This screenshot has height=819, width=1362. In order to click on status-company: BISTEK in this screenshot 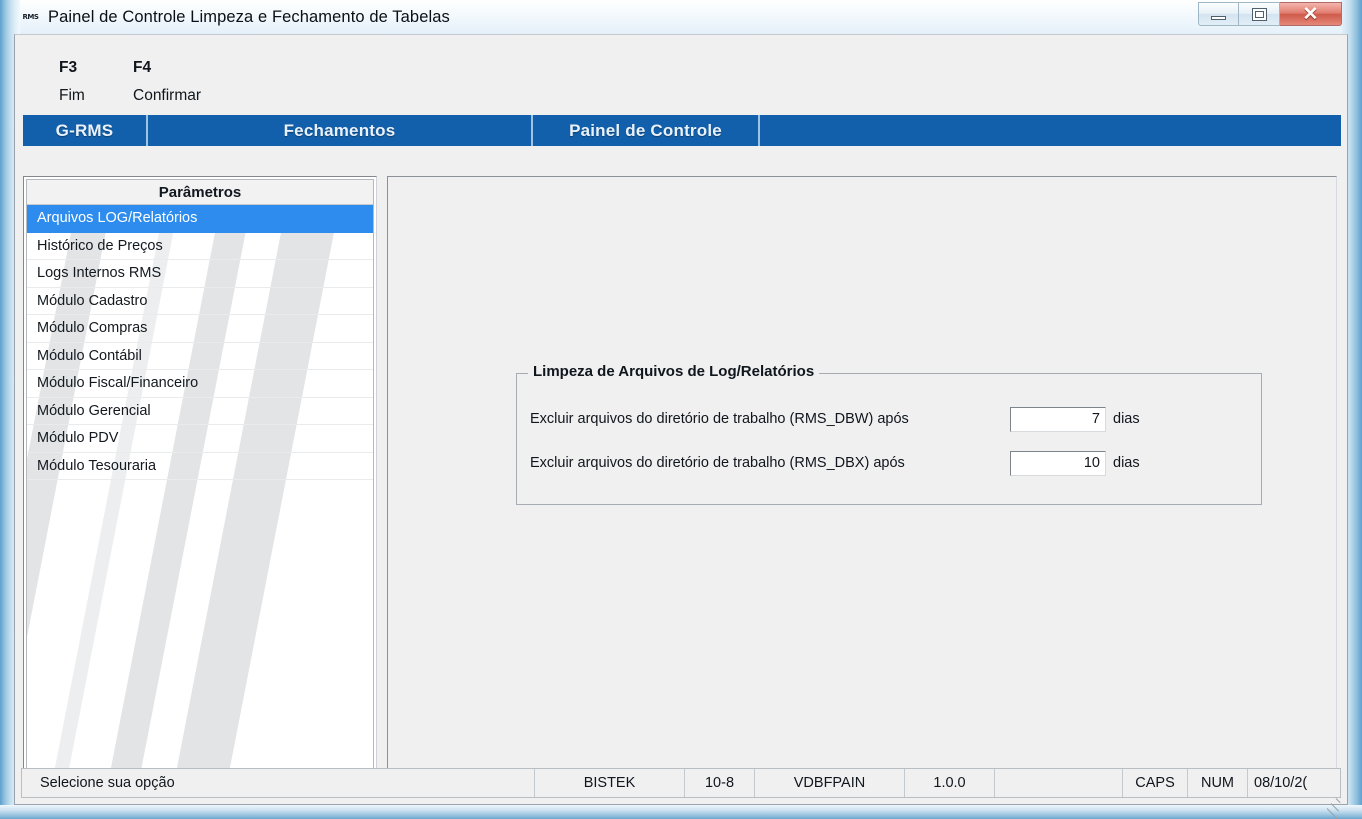, I will do `click(610, 783)`.